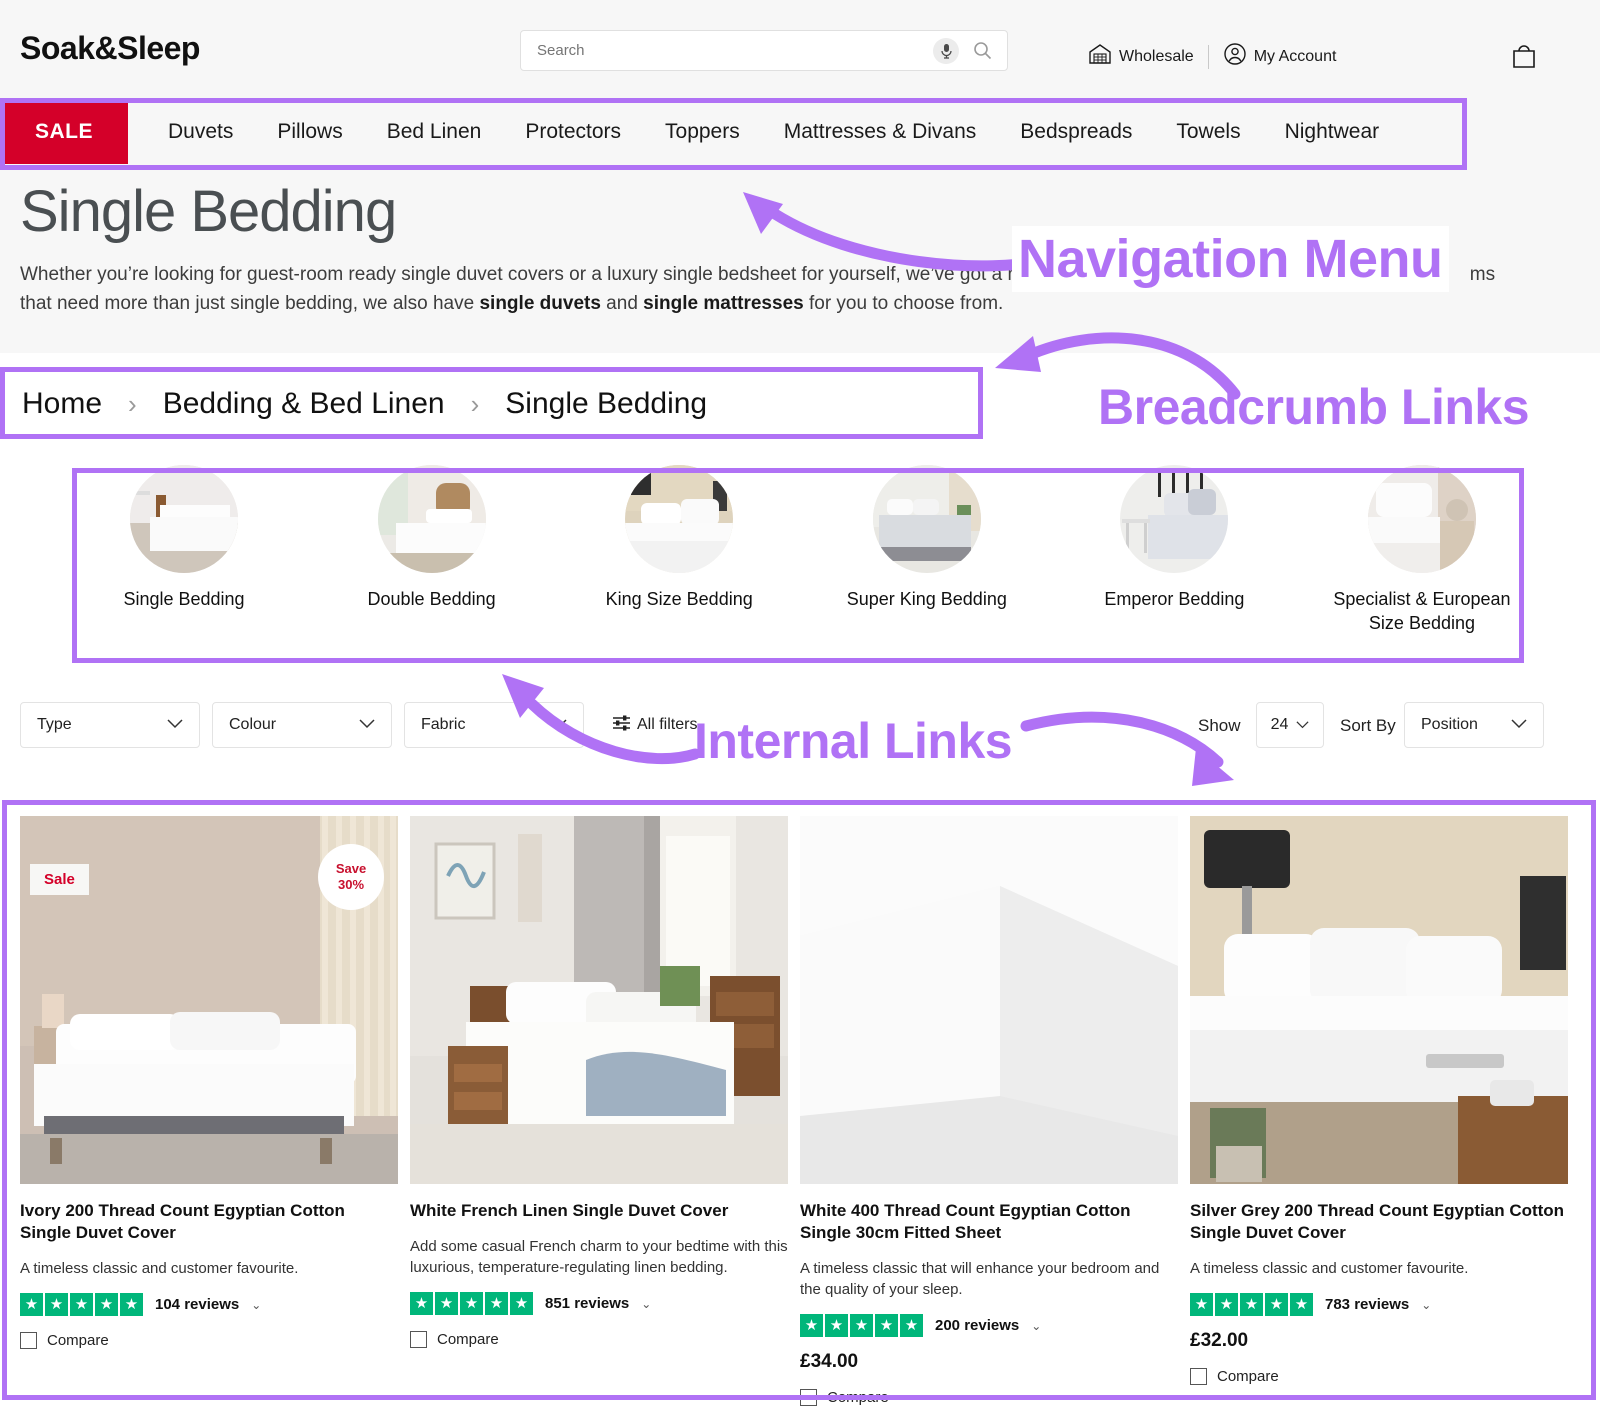 The image size is (1600, 1415). What do you see at coordinates (110, 48) in the screenshot?
I see `site-logo: Soak&Sleep` at bounding box center [110, 48].